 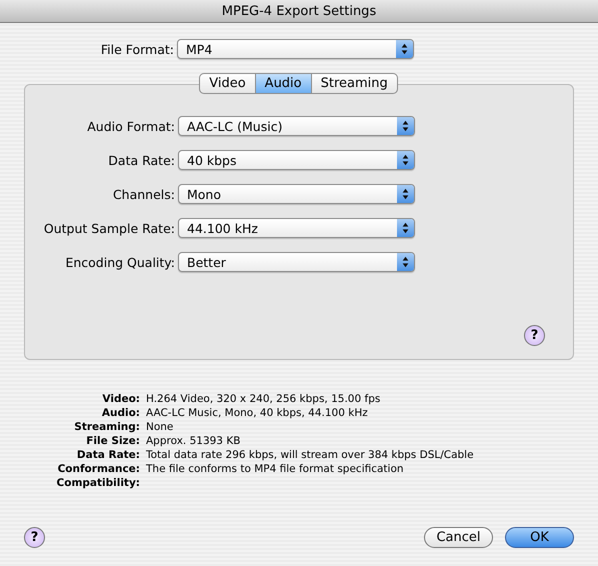 I want to click on field-label: Output Sample Rate:, so click(x=109, y=228).